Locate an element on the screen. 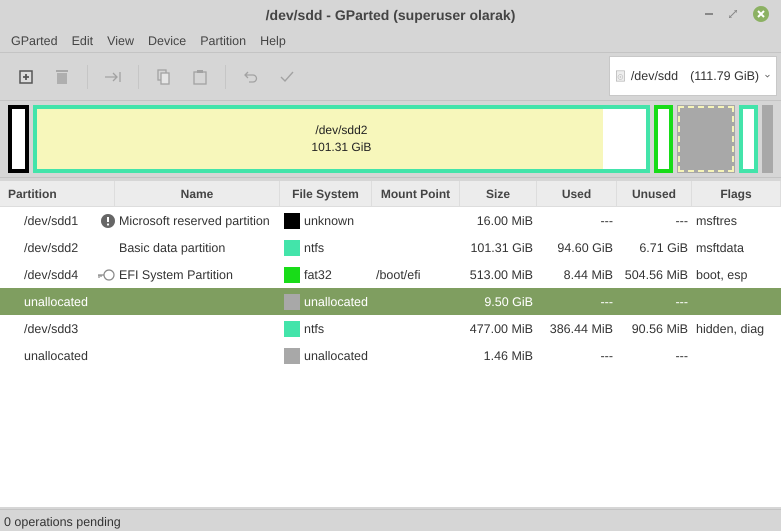  flags-cell: hidden, diag is located at coordinates (730, 329).